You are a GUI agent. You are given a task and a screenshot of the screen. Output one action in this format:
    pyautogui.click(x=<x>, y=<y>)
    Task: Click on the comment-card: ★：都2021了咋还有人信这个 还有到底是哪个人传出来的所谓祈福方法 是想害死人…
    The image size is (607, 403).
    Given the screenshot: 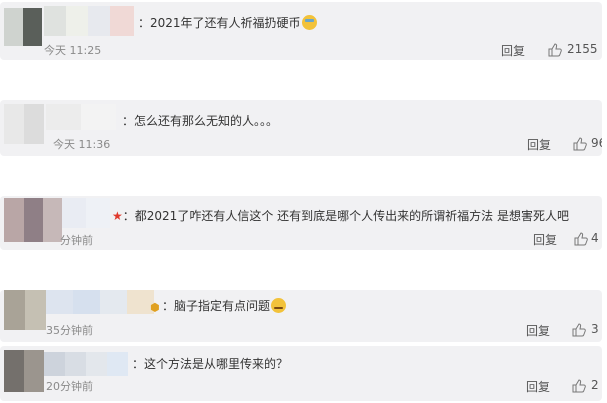 What is the action you would take?
    pyautogui.click(x=301, y=223)
    